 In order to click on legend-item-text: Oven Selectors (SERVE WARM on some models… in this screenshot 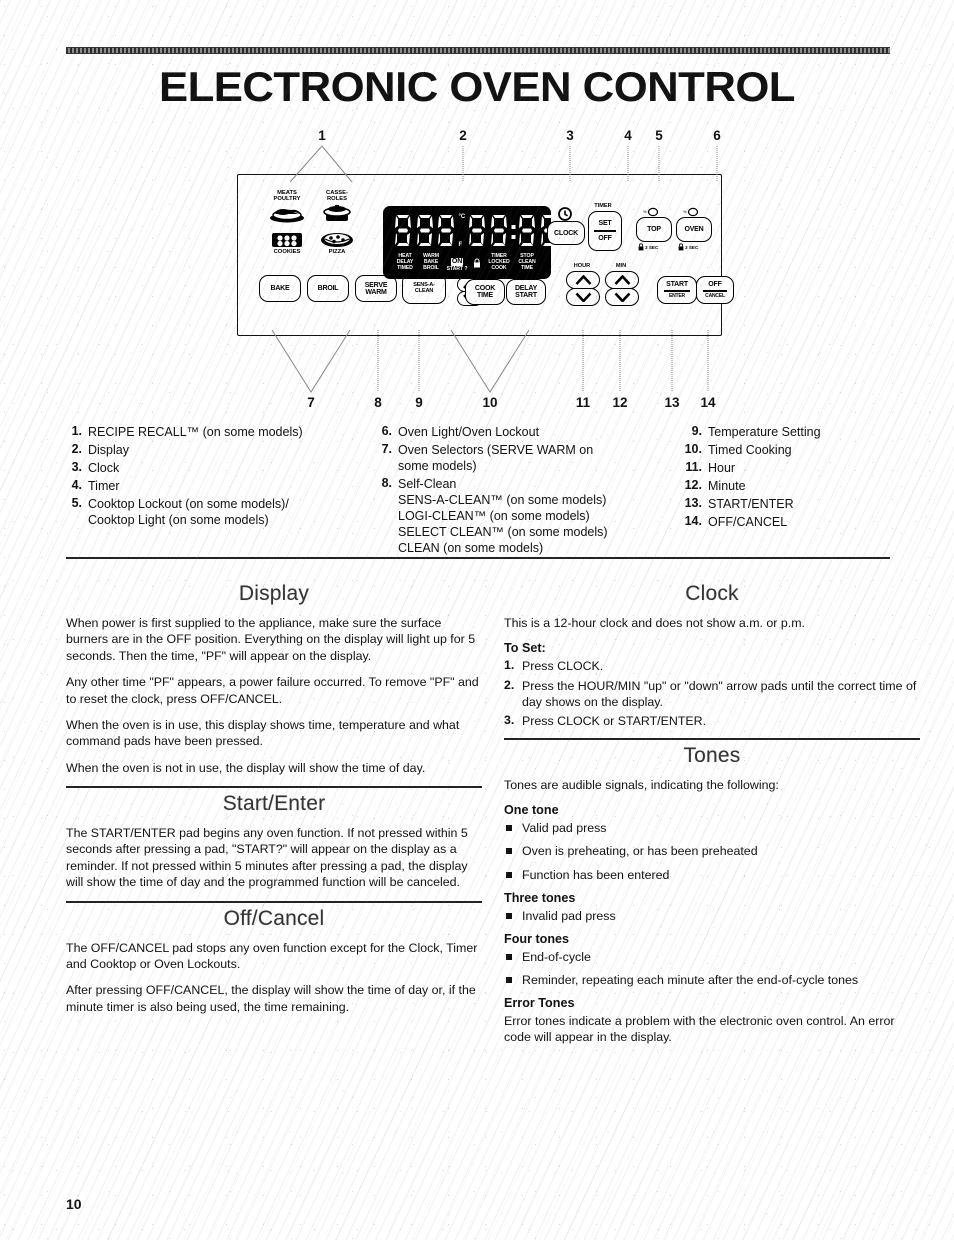, I will do `click(496, 458)`.